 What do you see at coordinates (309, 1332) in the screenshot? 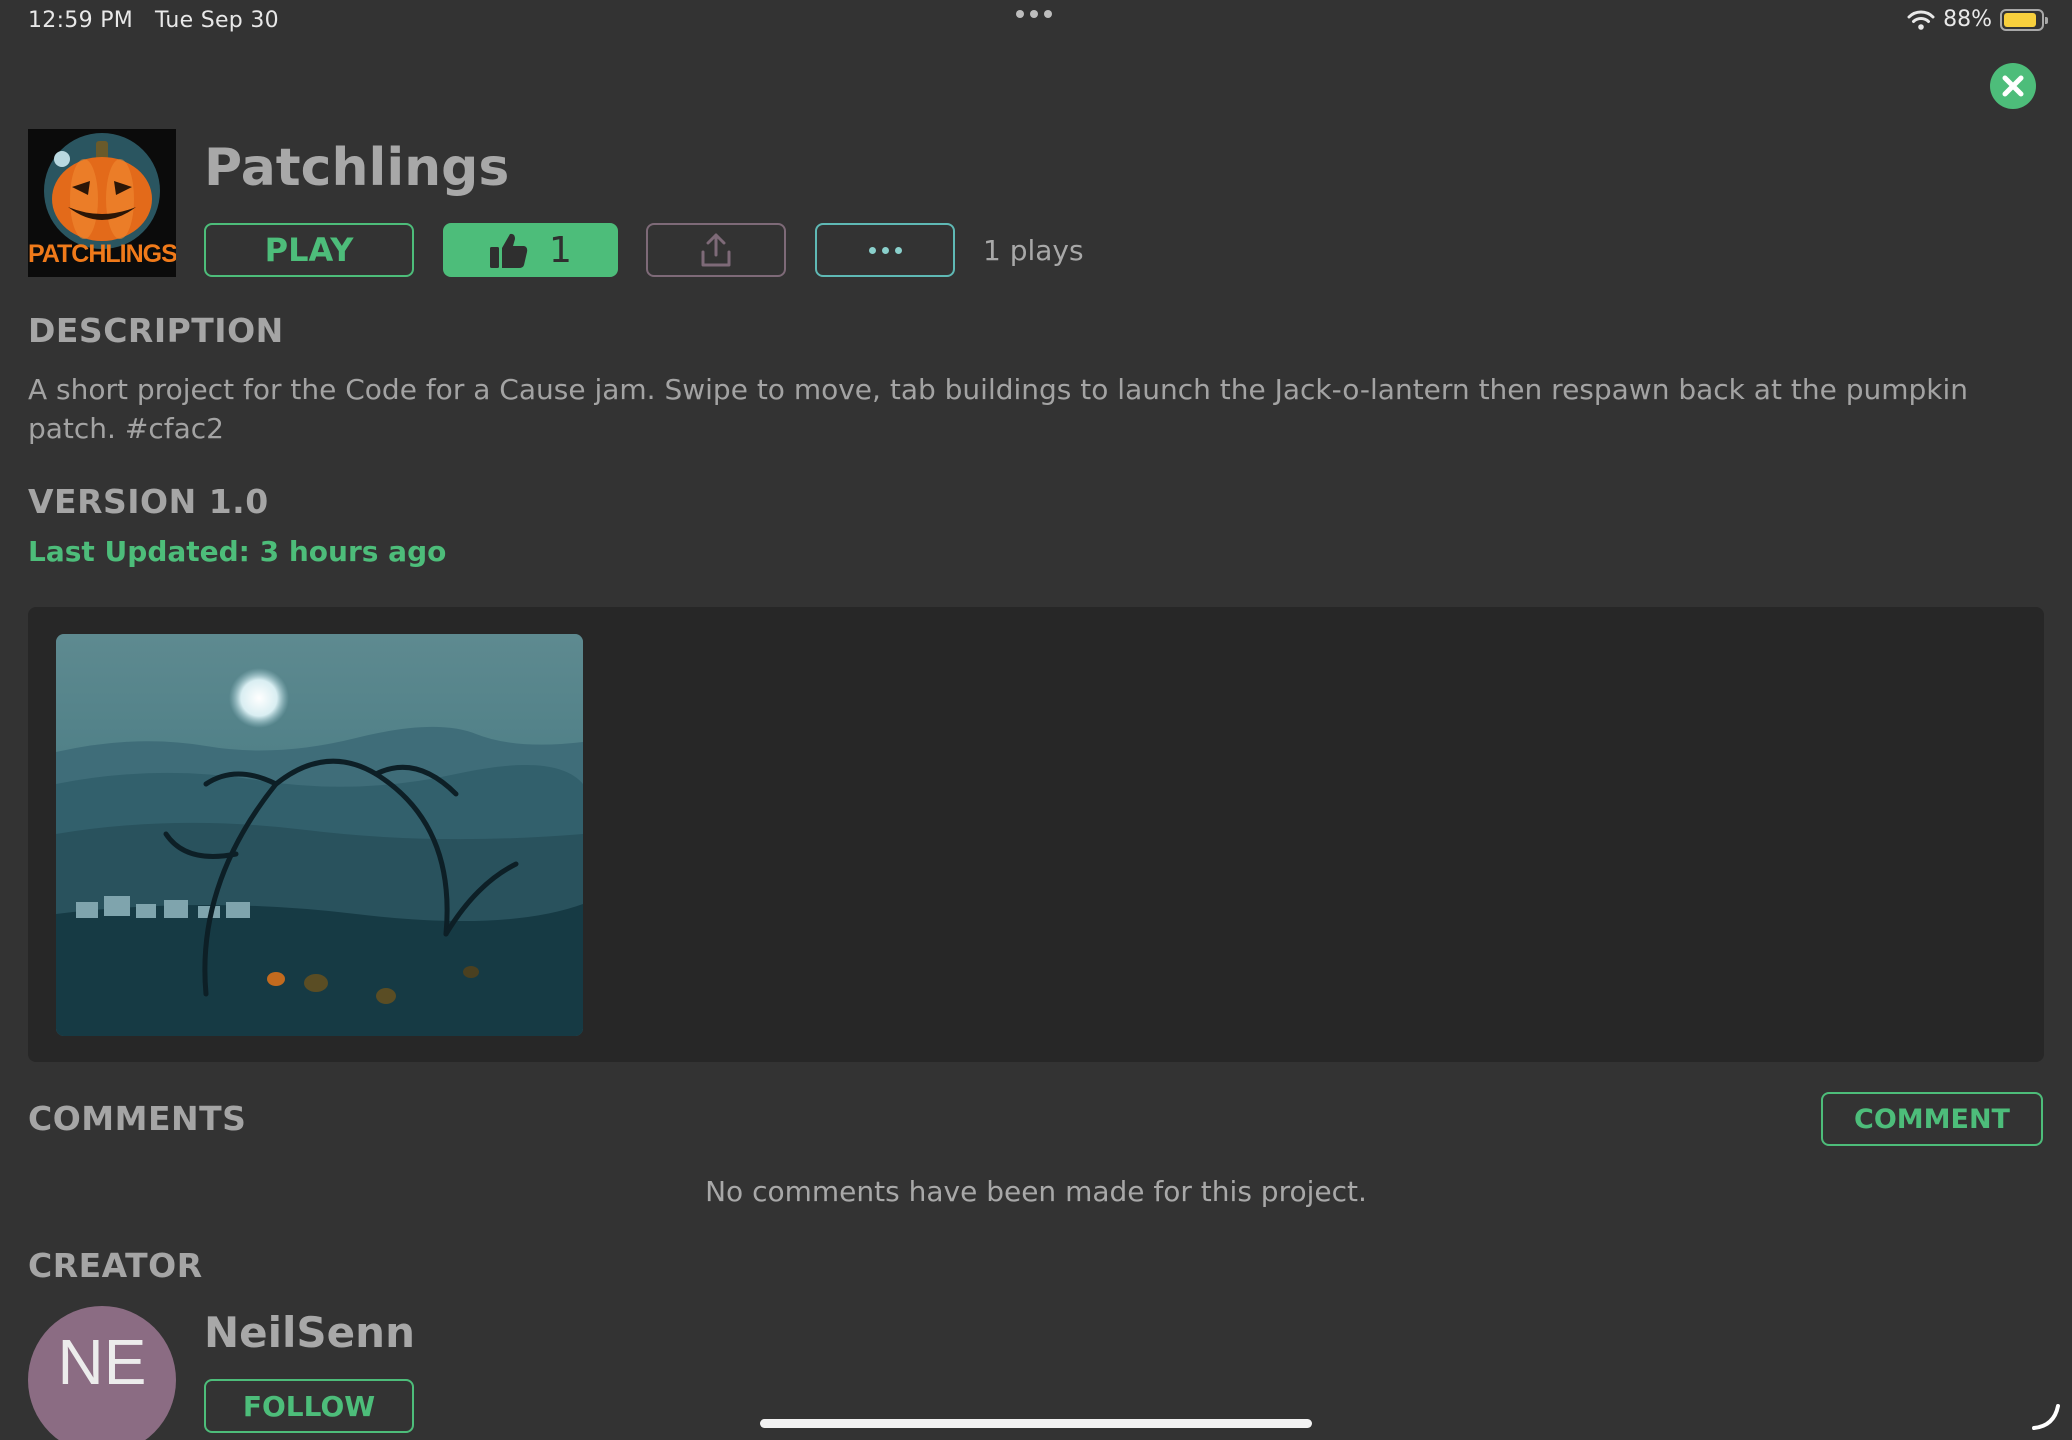
I see `creator-name: NeilSenn` at bounding box center [309, 1332].